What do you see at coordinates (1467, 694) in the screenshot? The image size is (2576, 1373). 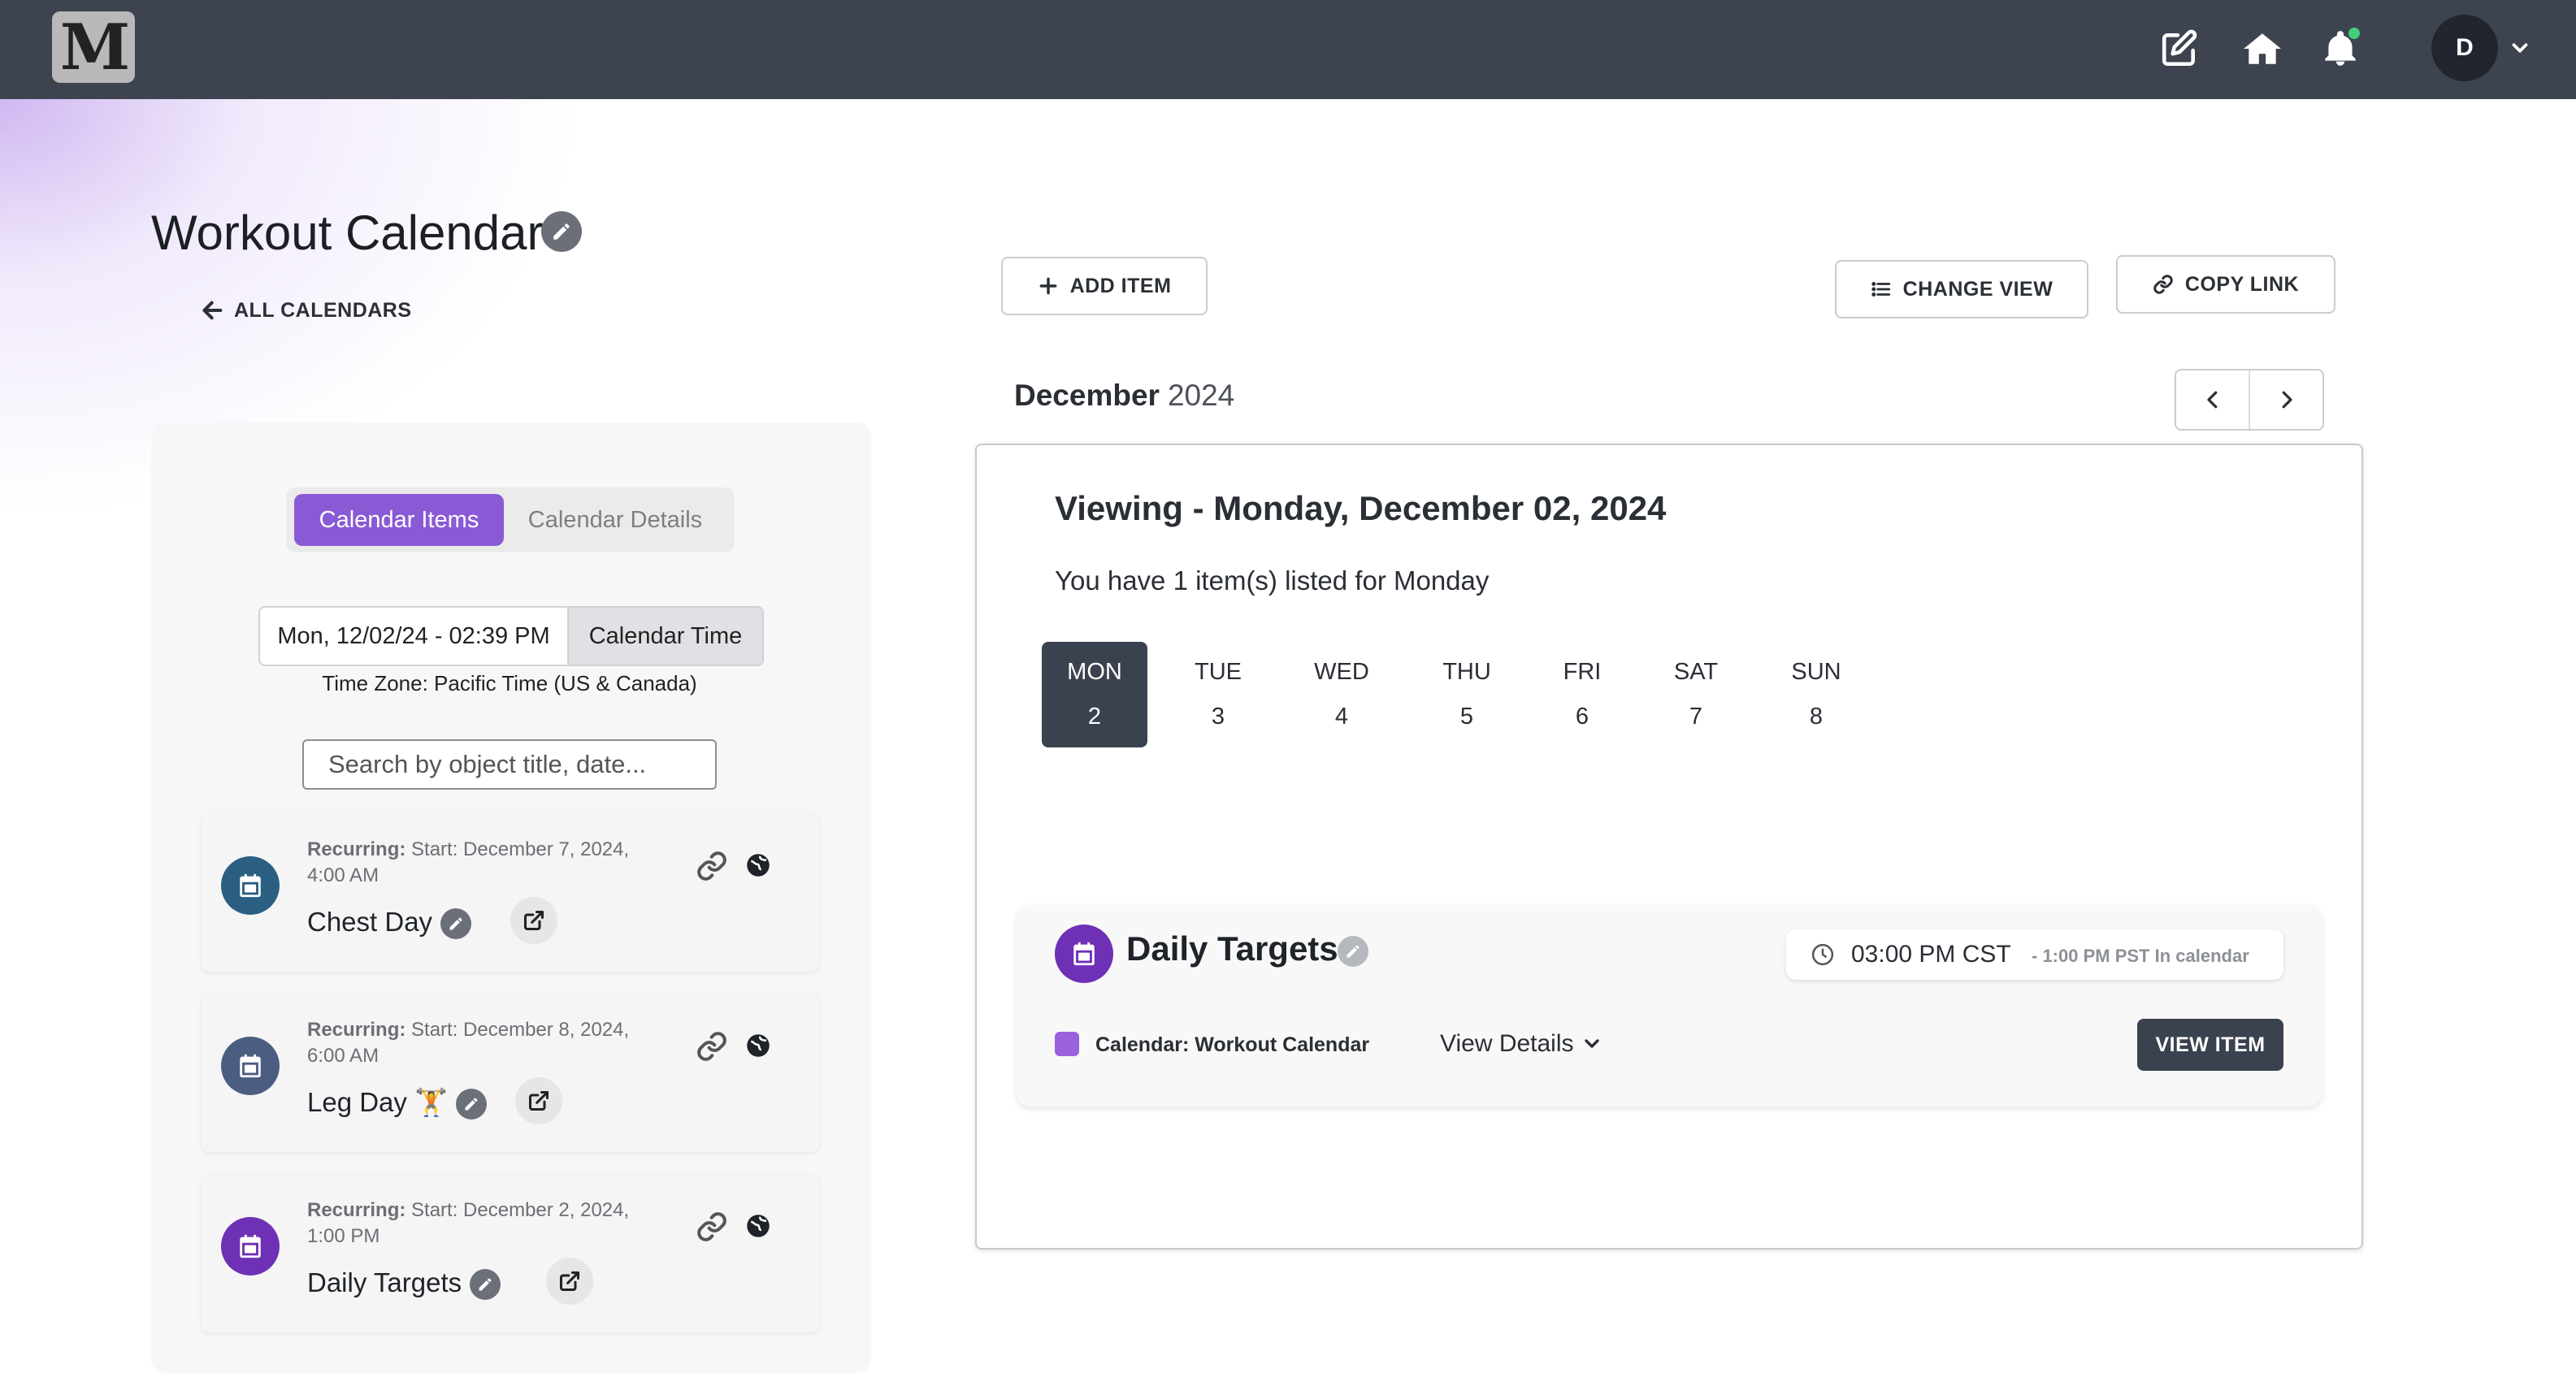 I see `day-thu: THU 5` at bounding box center [1467, 694].